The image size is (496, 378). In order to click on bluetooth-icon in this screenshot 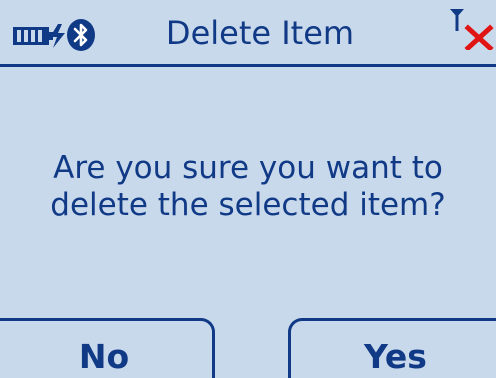, I will do `click(81, 35)`.